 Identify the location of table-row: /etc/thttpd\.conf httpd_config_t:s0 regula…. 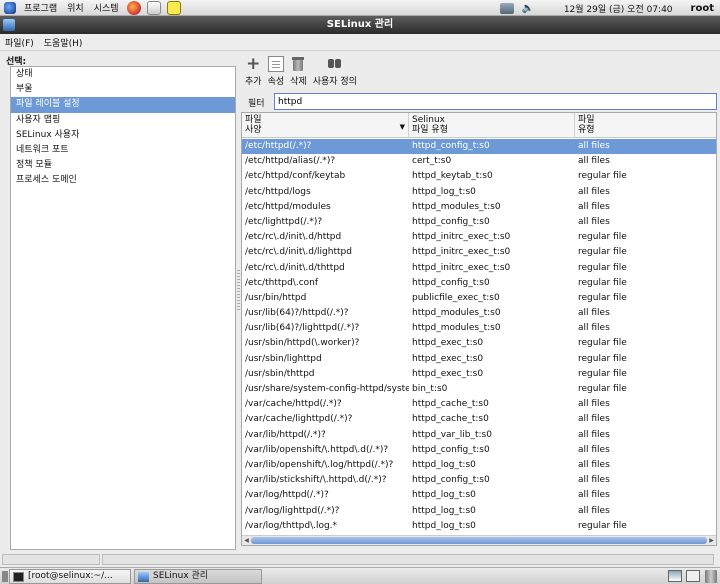
(479, 283).